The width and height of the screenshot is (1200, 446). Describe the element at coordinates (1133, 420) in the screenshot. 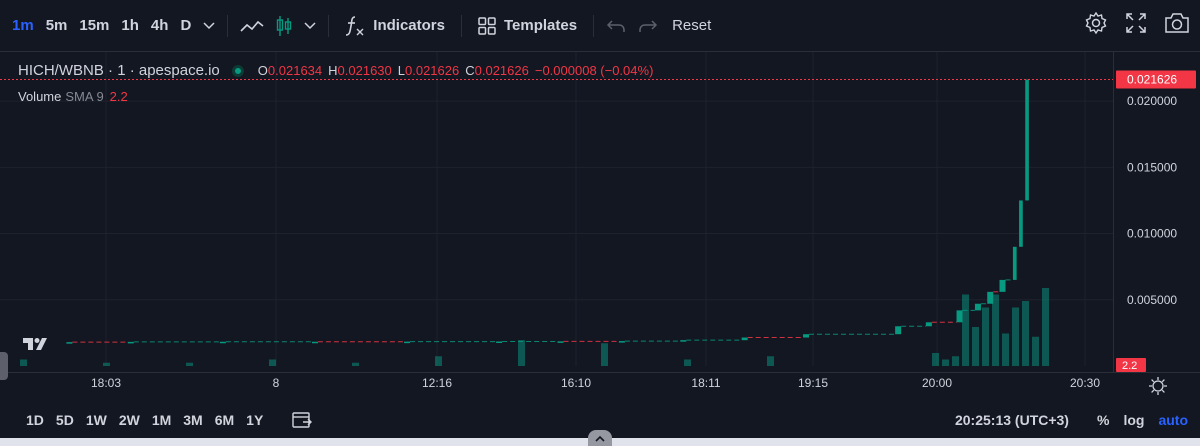

I see `log-scale-toggle: log` at that location.